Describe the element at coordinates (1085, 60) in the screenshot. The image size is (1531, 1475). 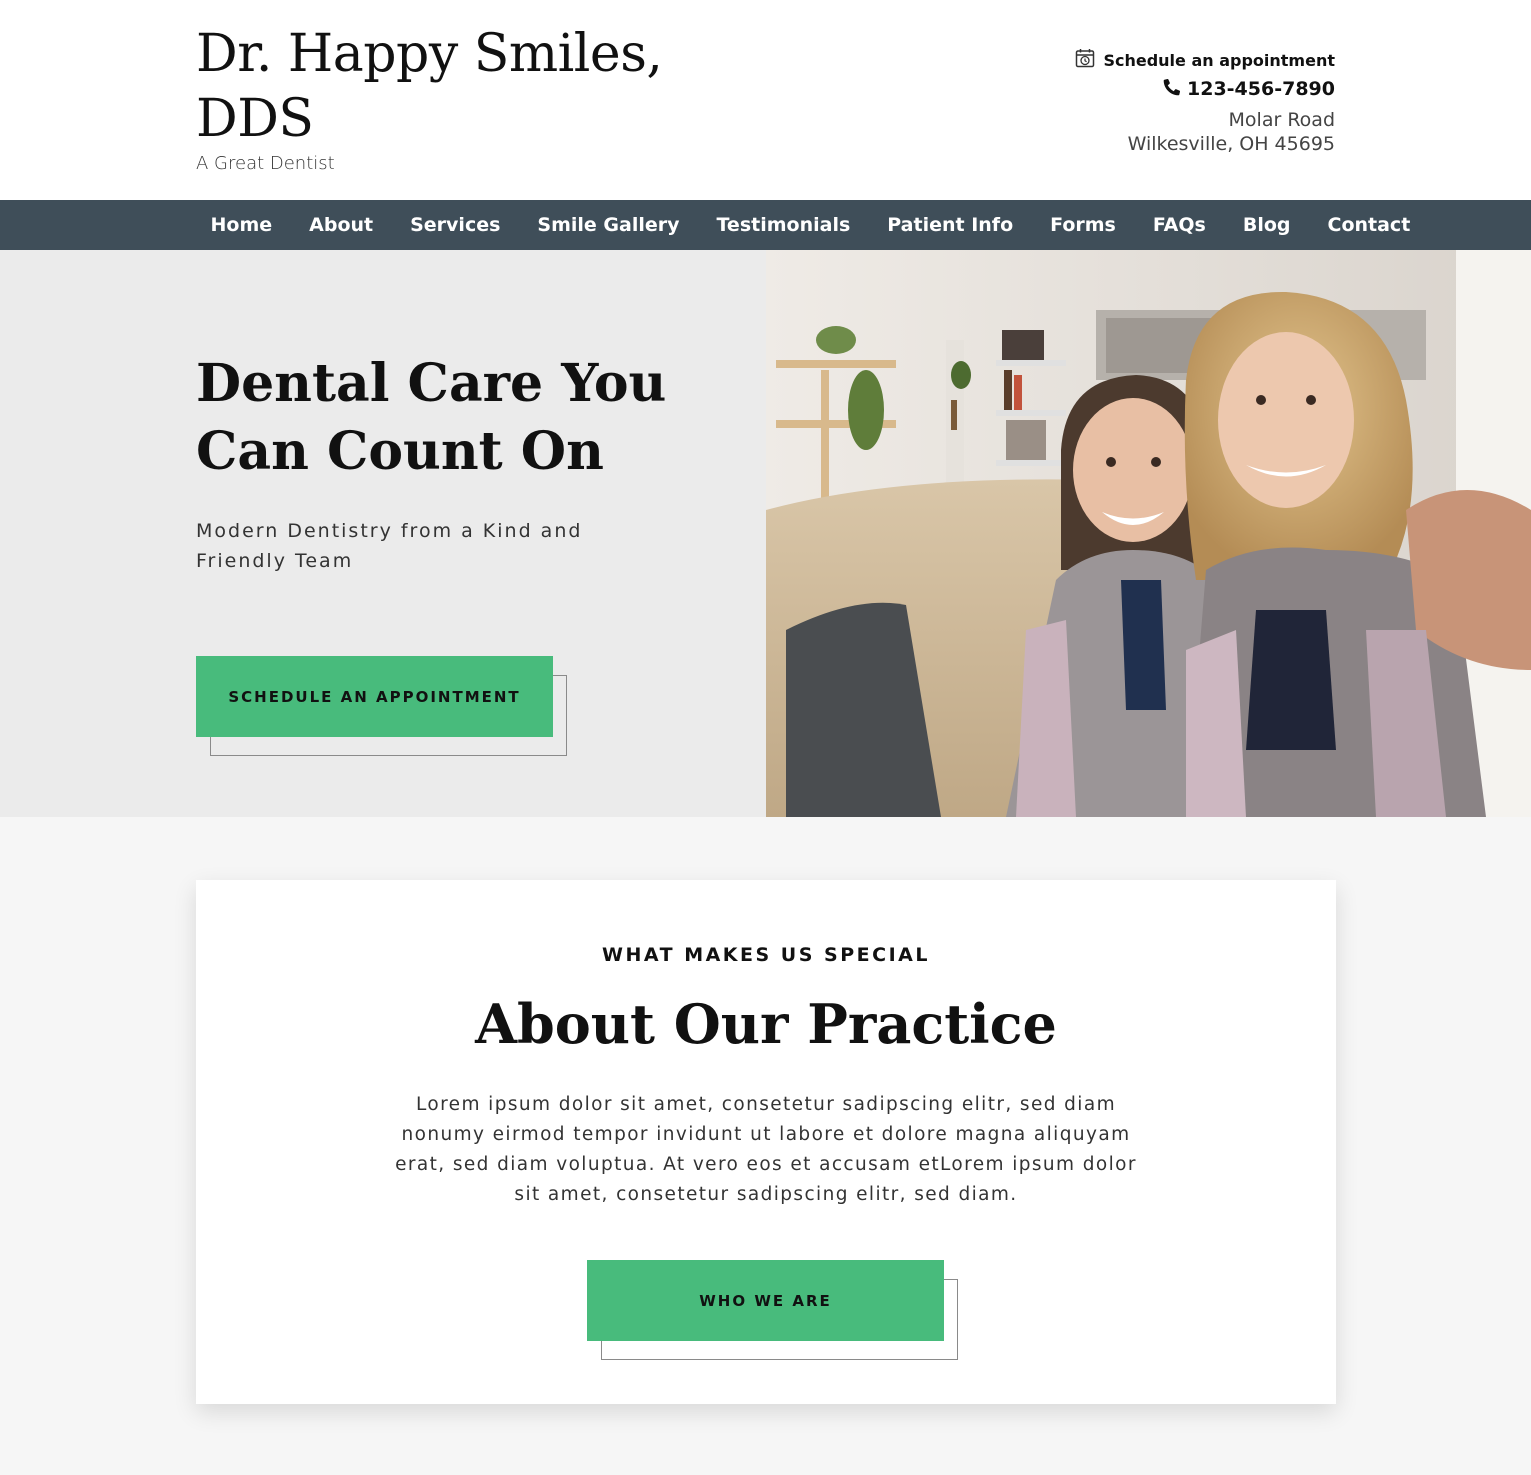
I see `calendar-clock-icon` at that location.